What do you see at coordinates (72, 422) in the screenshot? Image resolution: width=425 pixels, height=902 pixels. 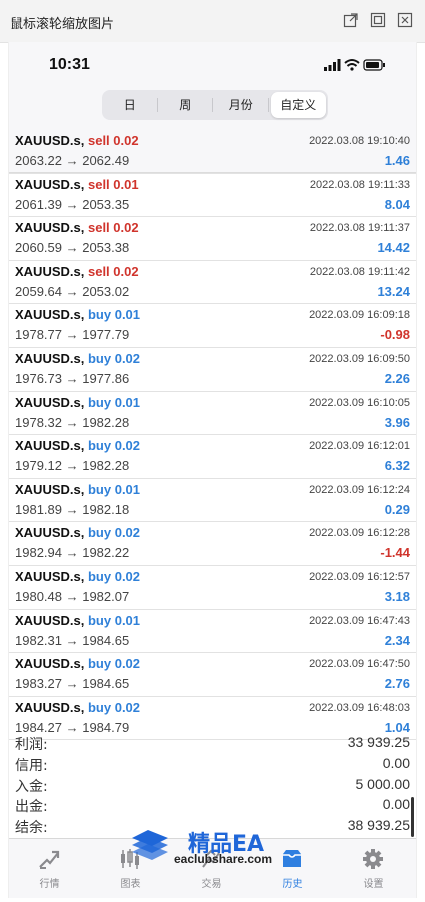 I see `trade-prices: 1978.32 → 1982.28` at bounding box center [72, 422].